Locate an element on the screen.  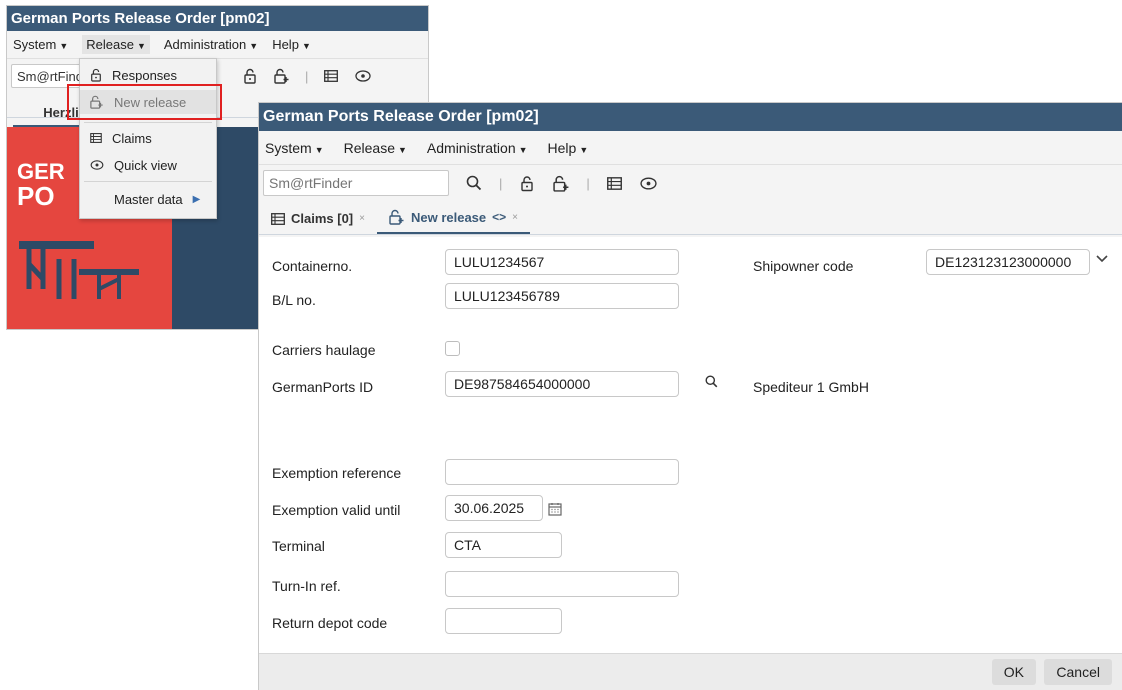
menu-item-claims: Claims is located at coordinates (148, 138).